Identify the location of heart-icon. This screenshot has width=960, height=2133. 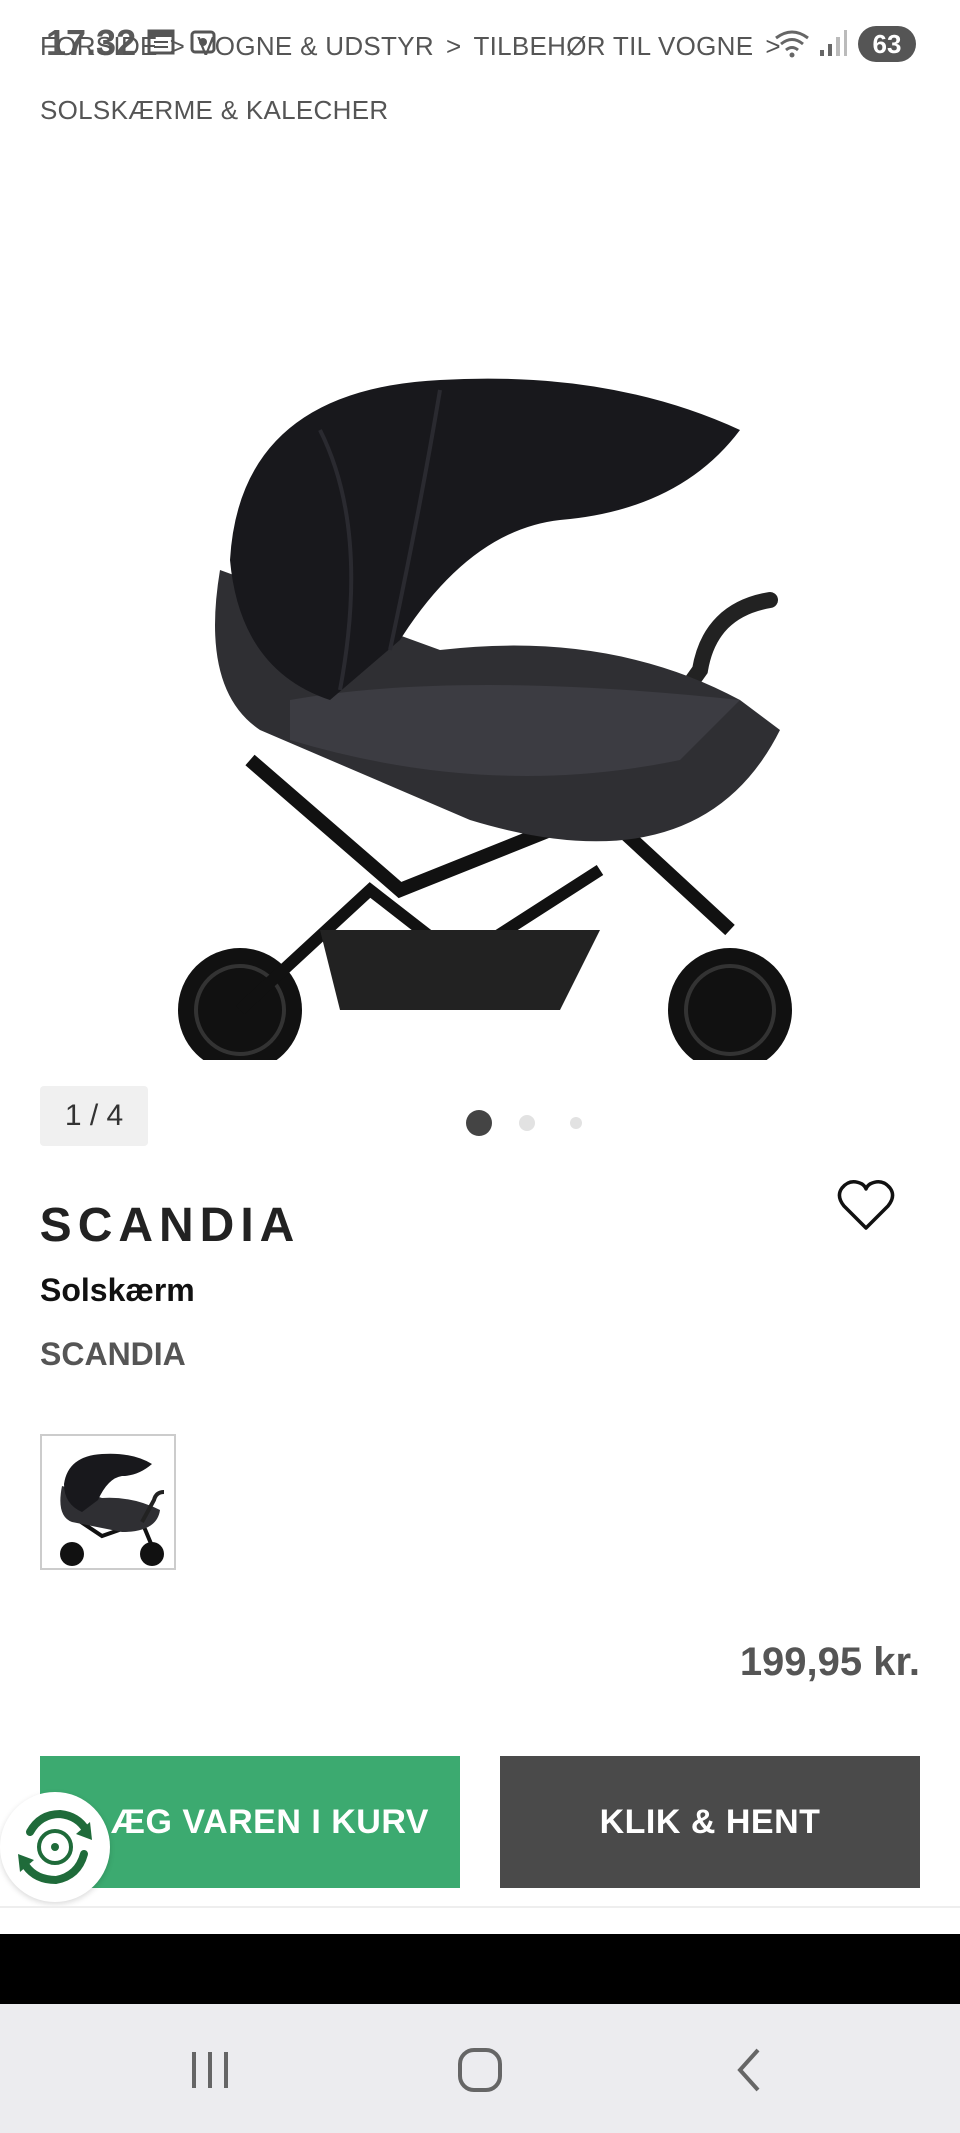
(866, 1206).